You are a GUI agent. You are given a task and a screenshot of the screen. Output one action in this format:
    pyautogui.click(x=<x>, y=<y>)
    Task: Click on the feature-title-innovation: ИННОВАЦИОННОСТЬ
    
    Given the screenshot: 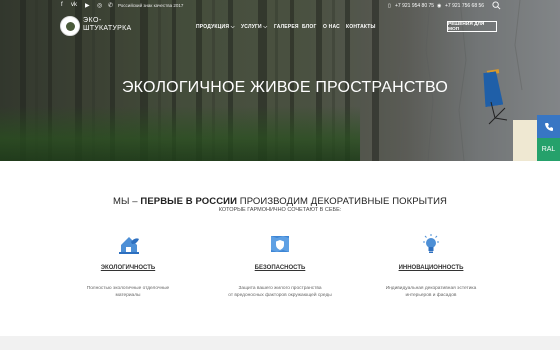 What is the action you would take?
    pyautogui.click(x=431, y=268)
    